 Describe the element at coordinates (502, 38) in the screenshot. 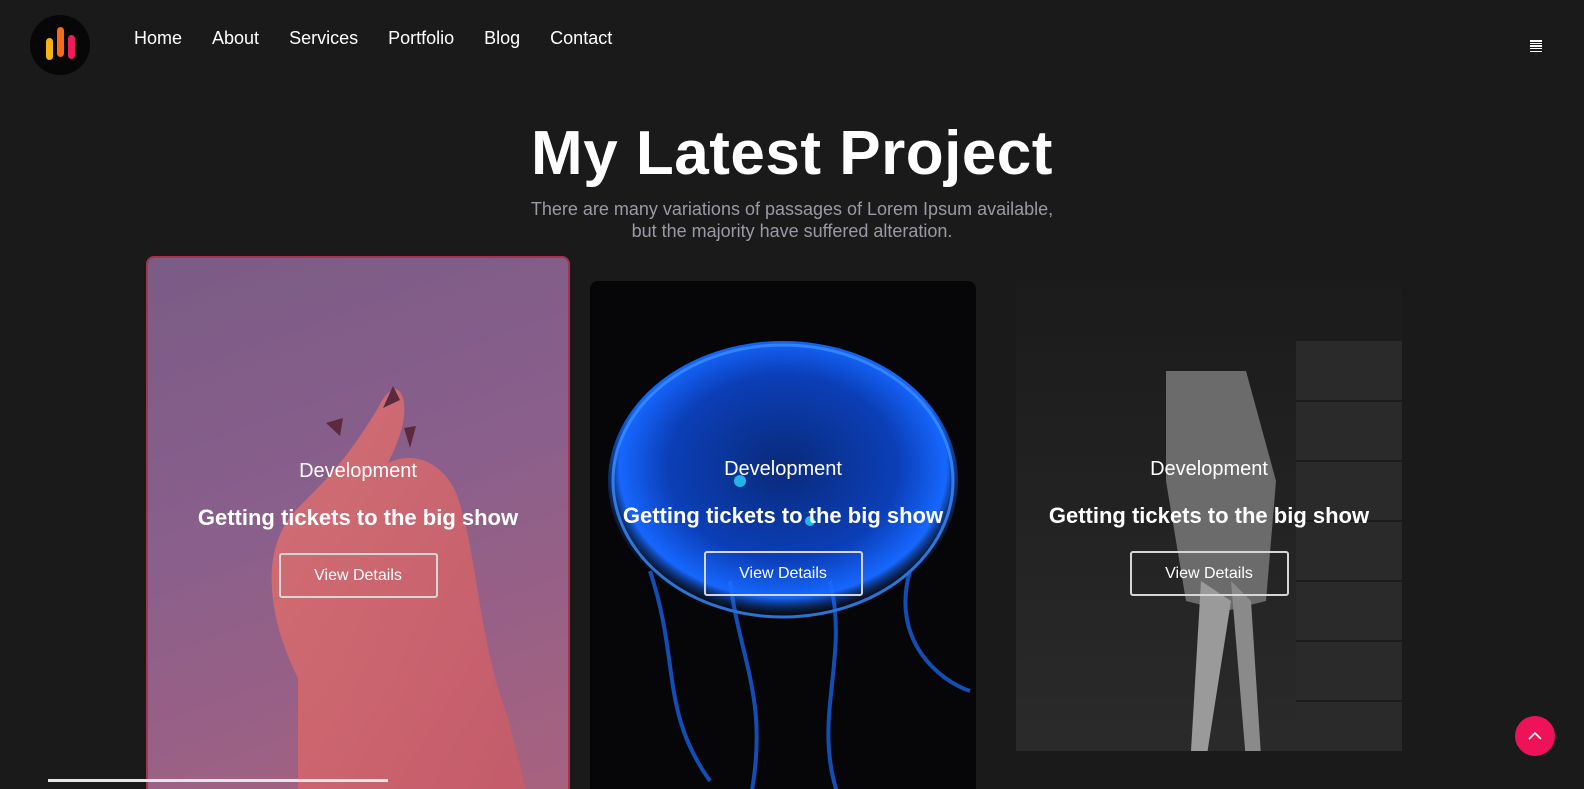

I see `nav-blog: Blog` at that location.